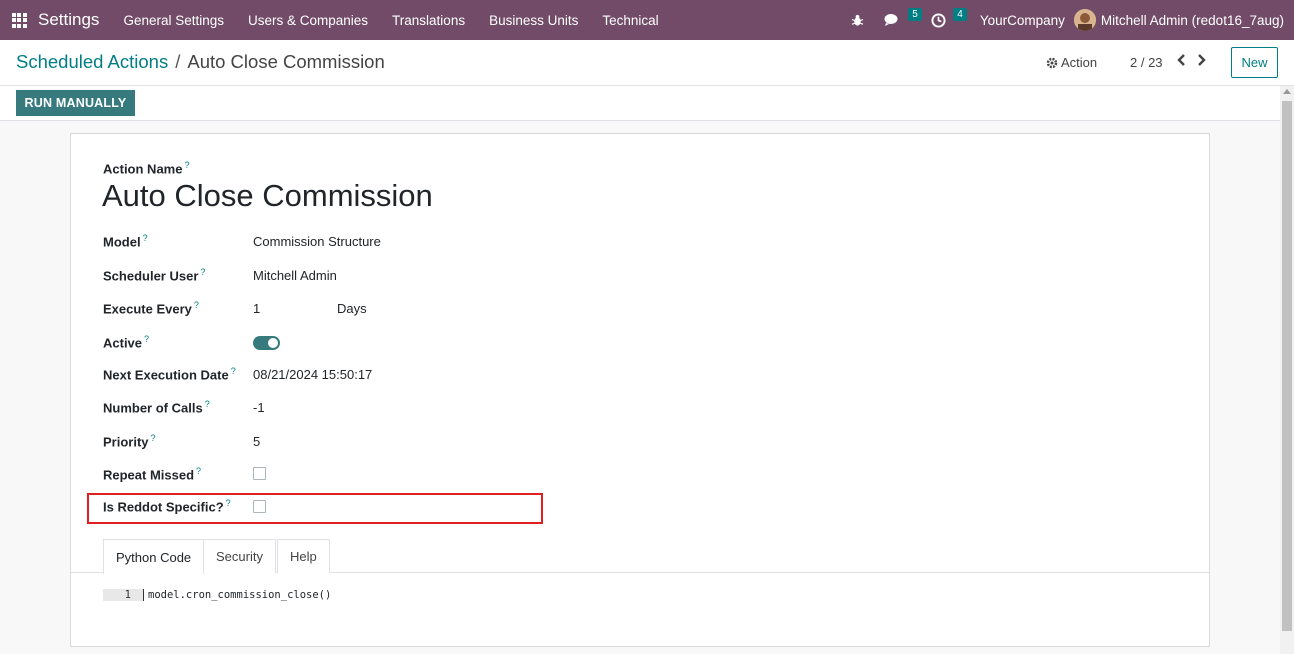  Describe the element at coordinates (259, 506) in the screenshot. I see `is-reddot-specific-checkbox` at that location.